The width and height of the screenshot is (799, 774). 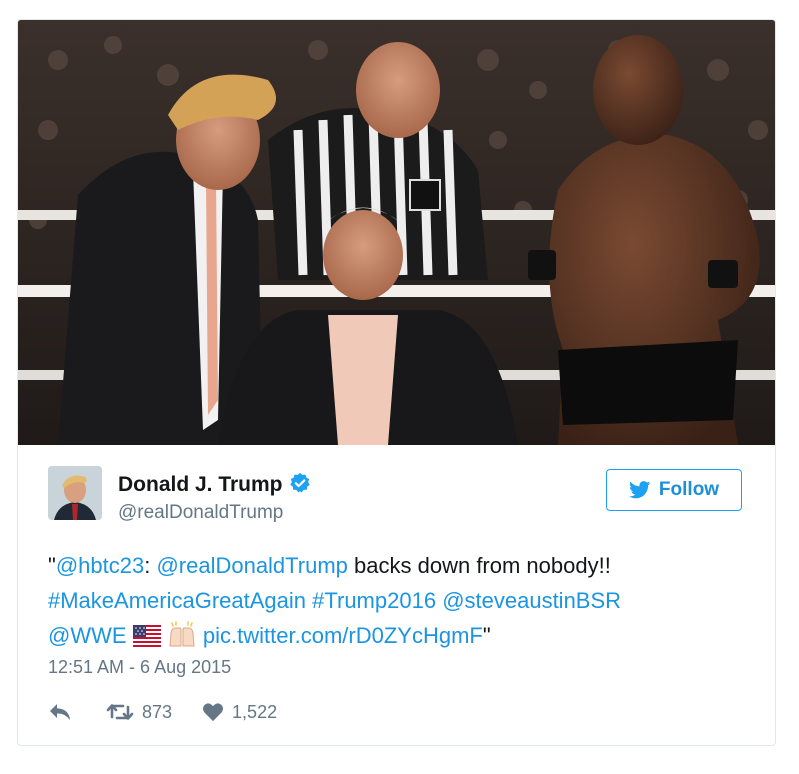 What do you see at coordinates (486, 635) in the screenshot?
I see `quote-close: "` at bounding box center [486, 635].